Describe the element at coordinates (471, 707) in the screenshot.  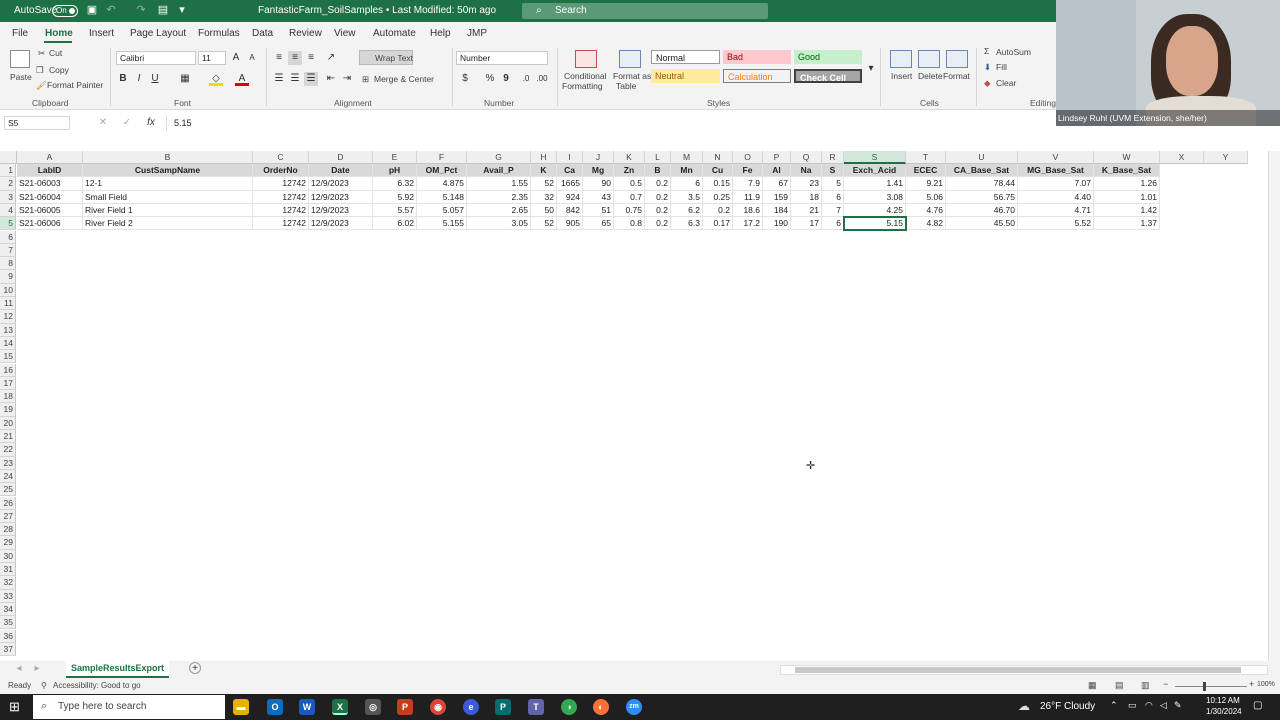
I see `edge-icon: e` at that location.